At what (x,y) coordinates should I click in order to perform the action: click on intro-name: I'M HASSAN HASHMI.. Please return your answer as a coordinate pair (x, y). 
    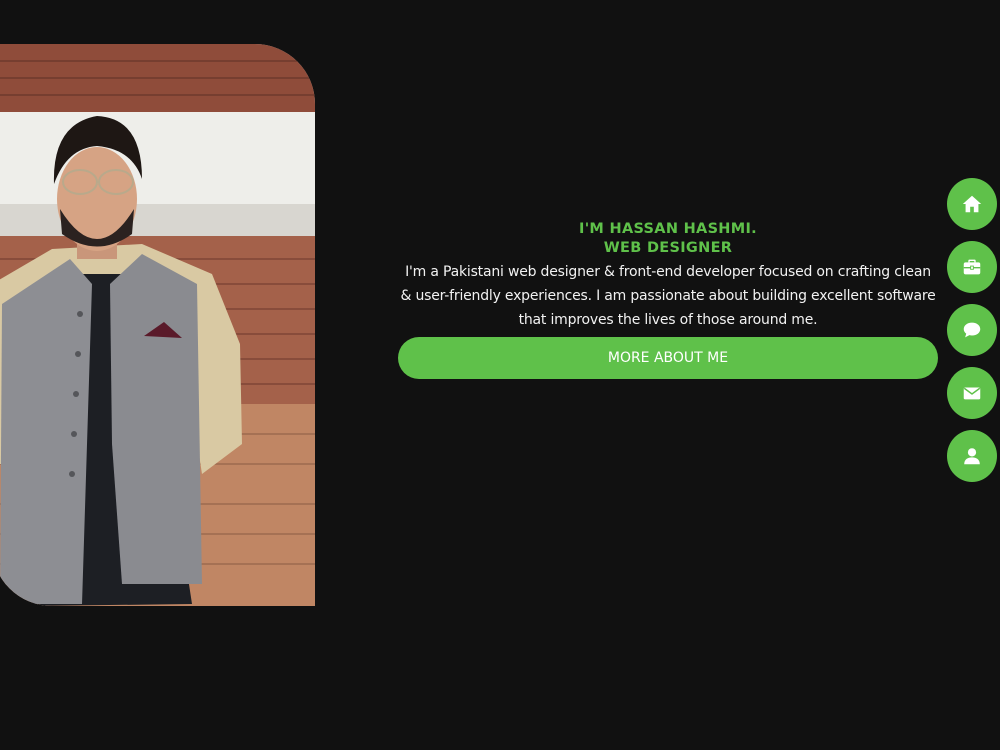
    Looking at the image, I should click on (668, 229).